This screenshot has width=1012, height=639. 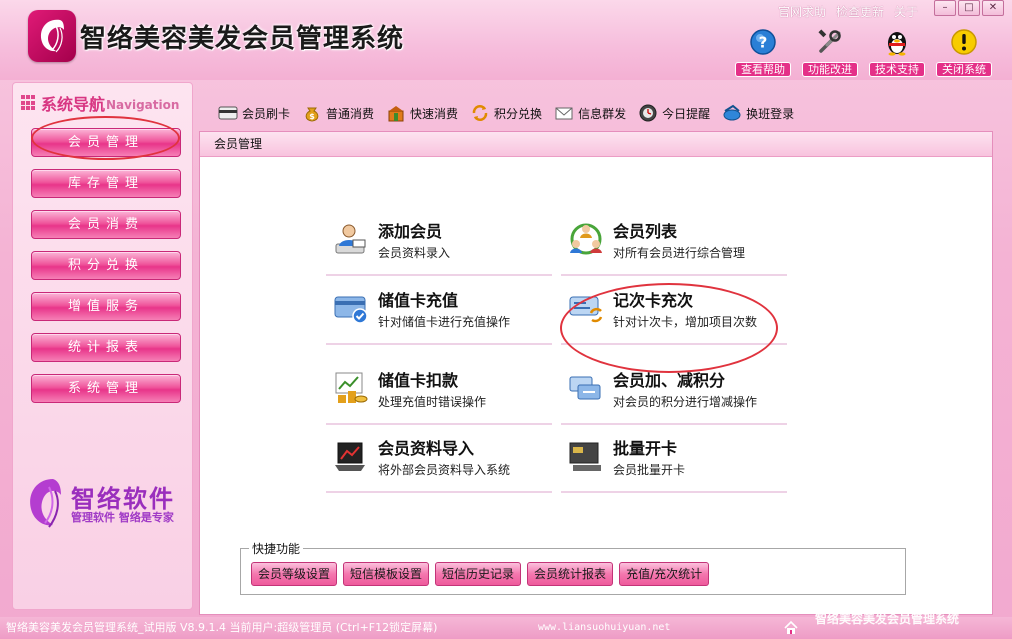 I want to click on nav-item-member-consumption: 会员消费, so click(x=106, y=224).